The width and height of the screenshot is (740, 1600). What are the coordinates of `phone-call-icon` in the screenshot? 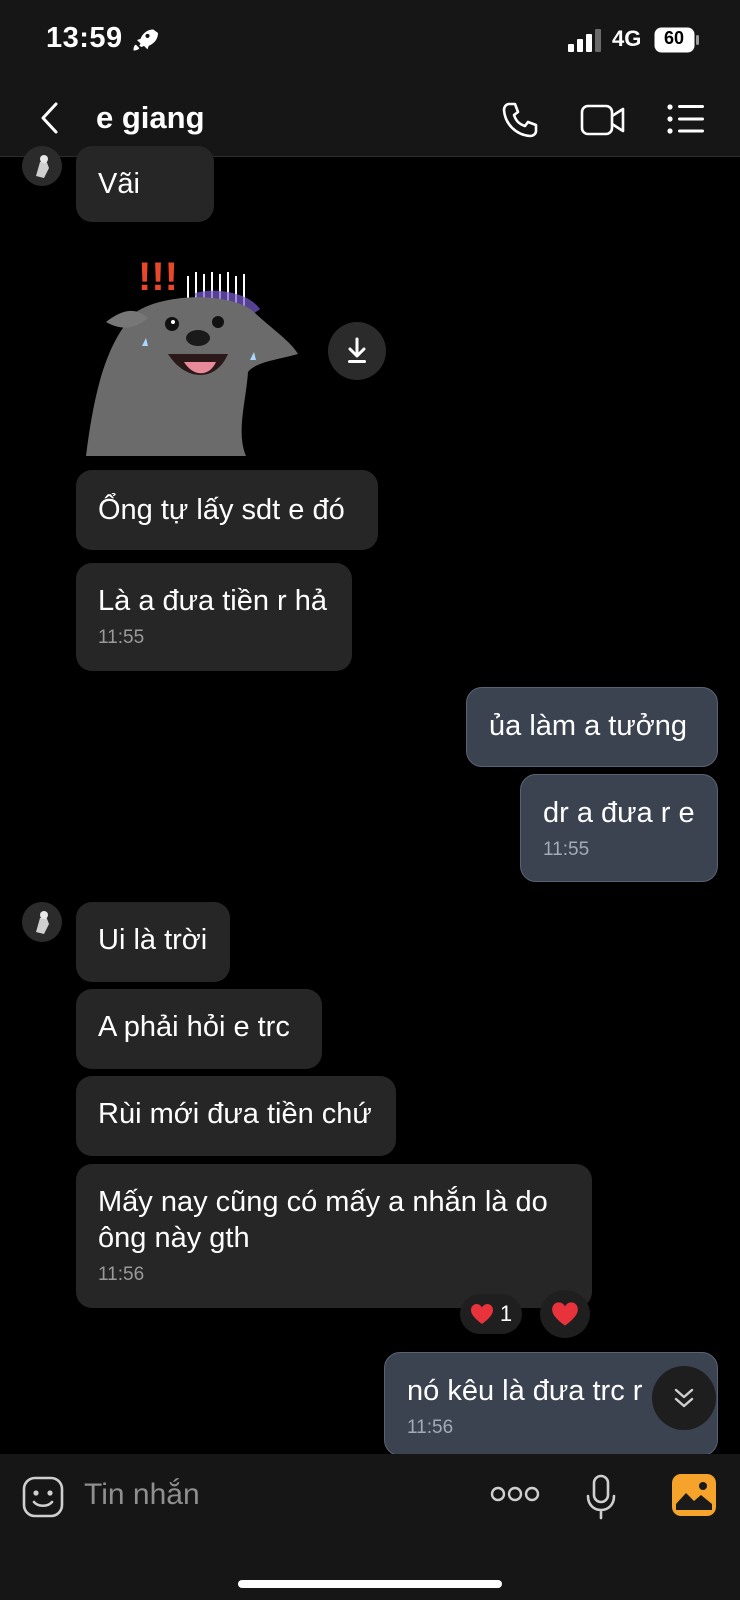 It's located at (520, 120).